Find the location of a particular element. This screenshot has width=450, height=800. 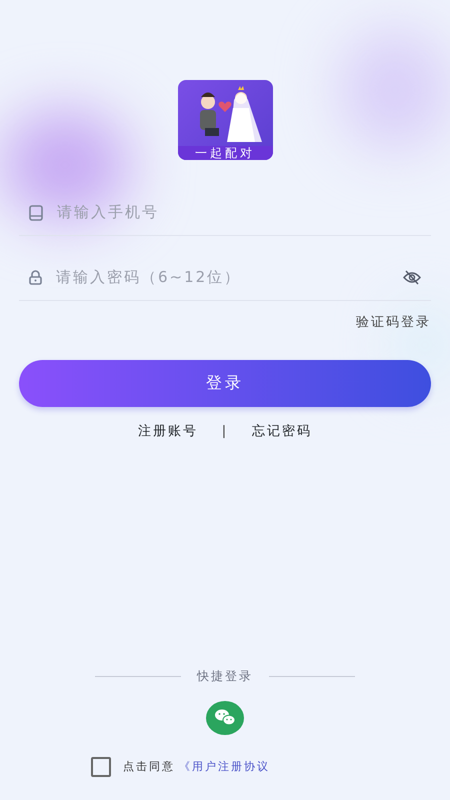

login-button: 登录 is located at coordinates (225, 383).